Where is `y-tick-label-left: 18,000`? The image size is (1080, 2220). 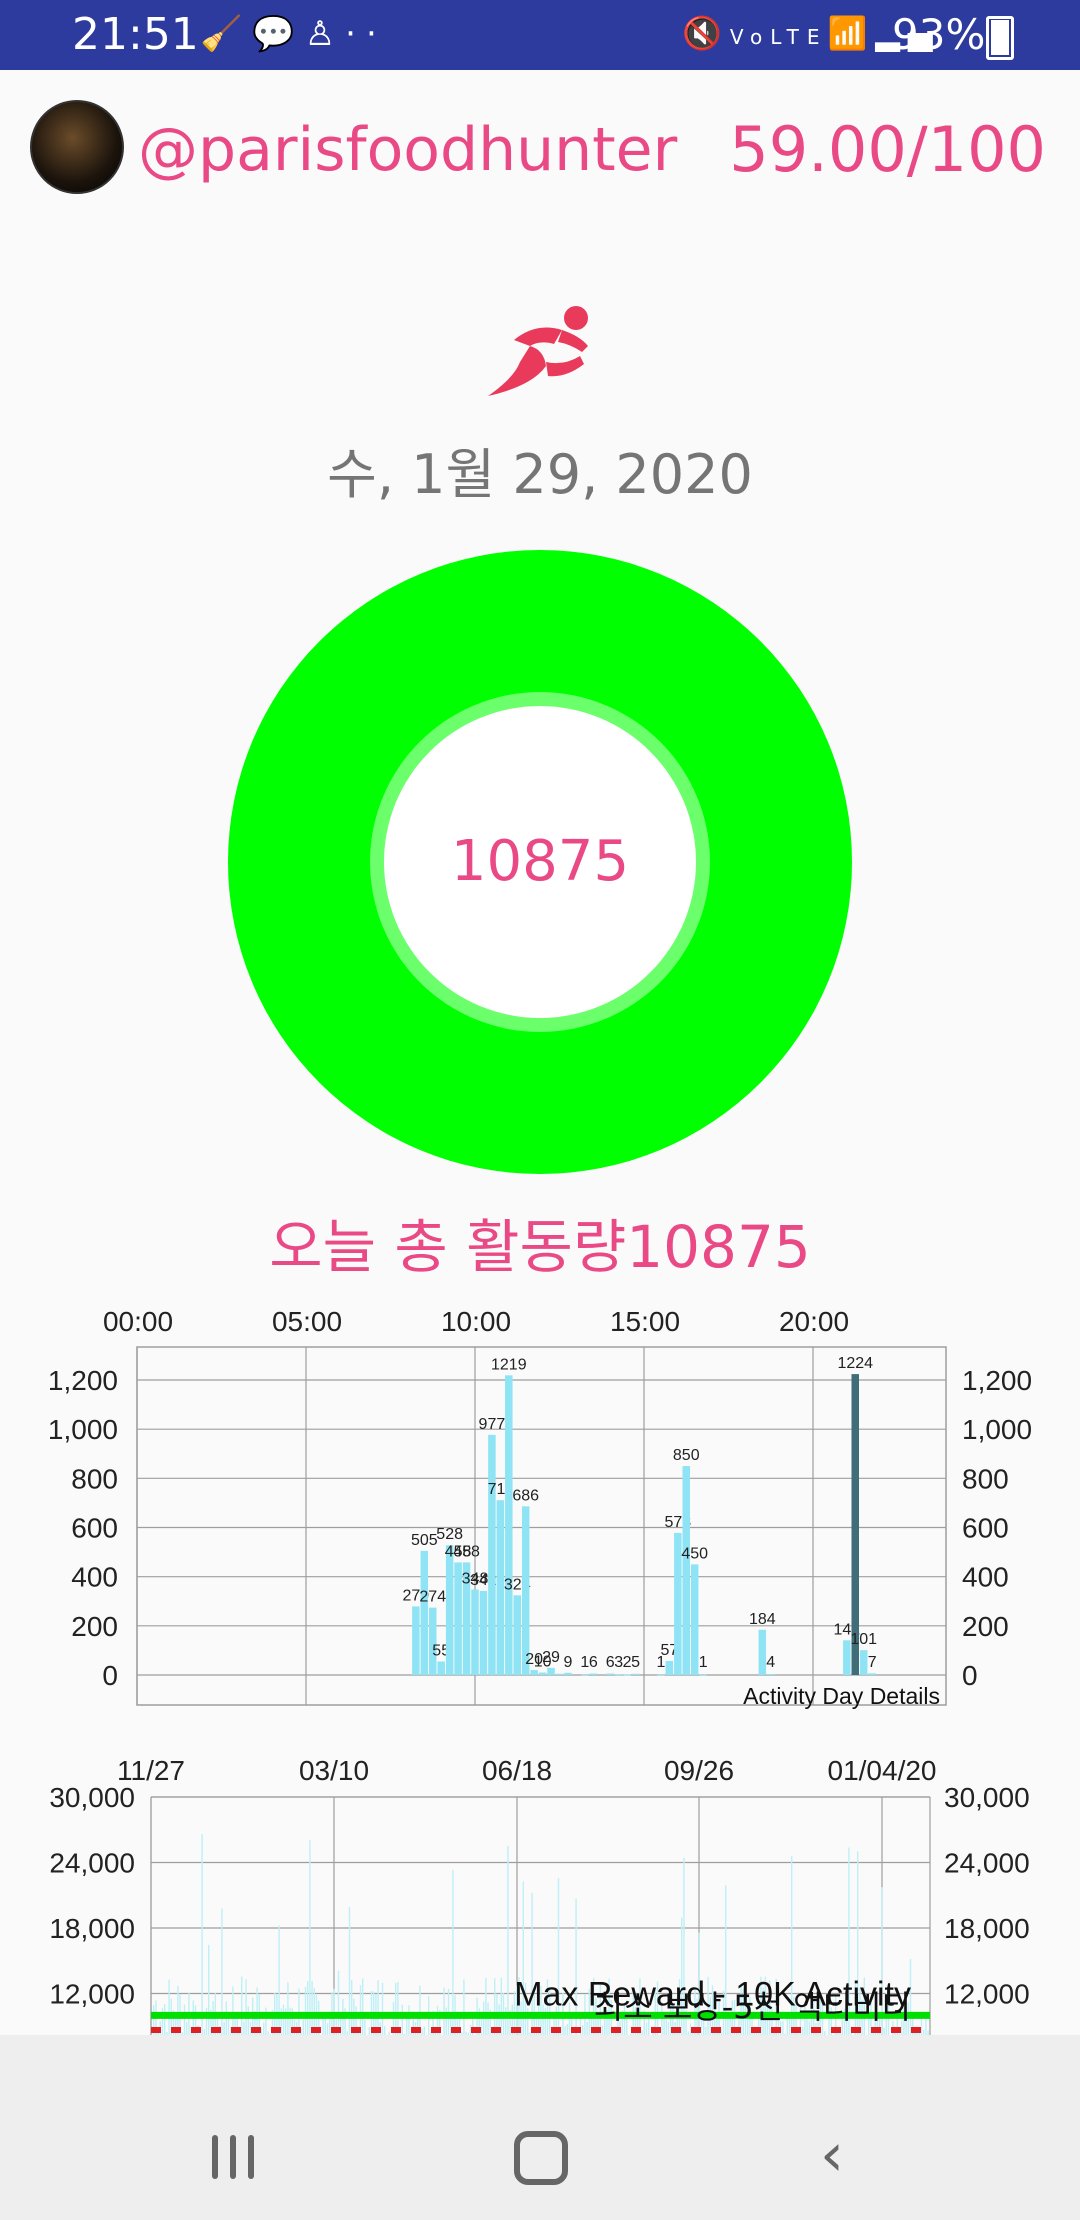
y-tick-label-left: 18,000 is located at coordinates (92, 1928).